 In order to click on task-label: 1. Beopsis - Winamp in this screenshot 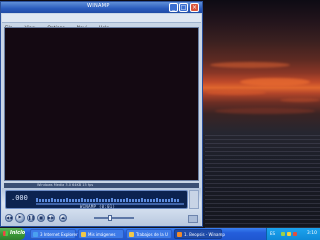, I will do `click(204, 234)`.